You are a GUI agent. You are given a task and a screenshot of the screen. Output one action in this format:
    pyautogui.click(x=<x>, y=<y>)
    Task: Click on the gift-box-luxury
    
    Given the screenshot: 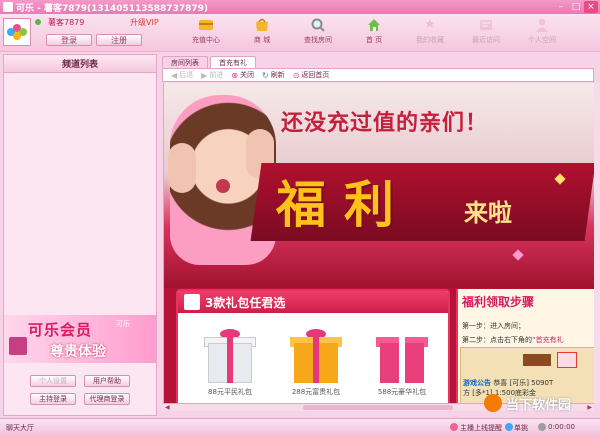 What is the action you would take?
    pyautogui.click(x=402, y=356)
    